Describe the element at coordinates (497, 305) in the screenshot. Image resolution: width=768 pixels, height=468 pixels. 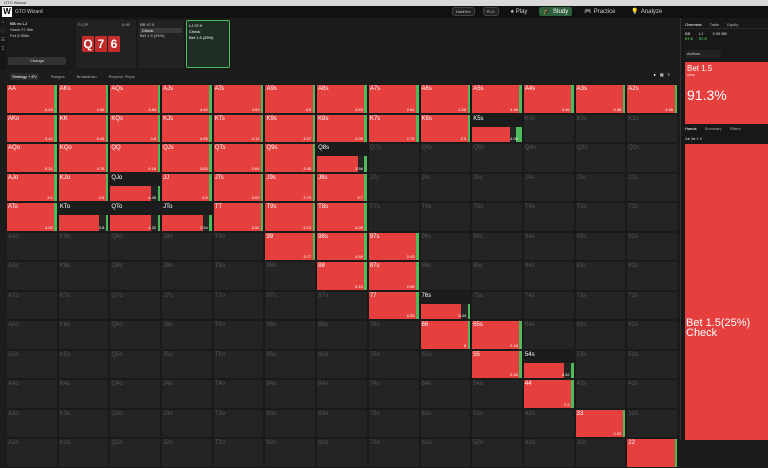
I see `hand-cell-75s: 75s` at that location.